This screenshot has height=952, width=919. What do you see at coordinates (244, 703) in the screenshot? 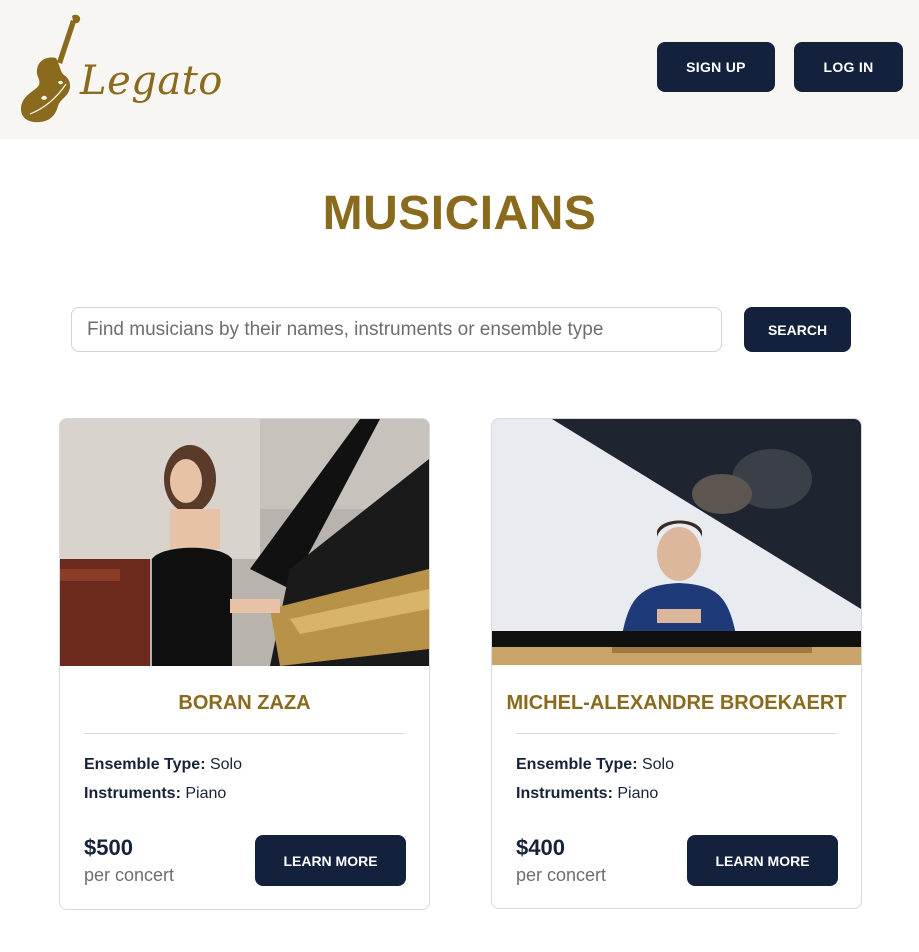
I see `musician-name: BORAN ZAZA` at bounding box center [244, 703].